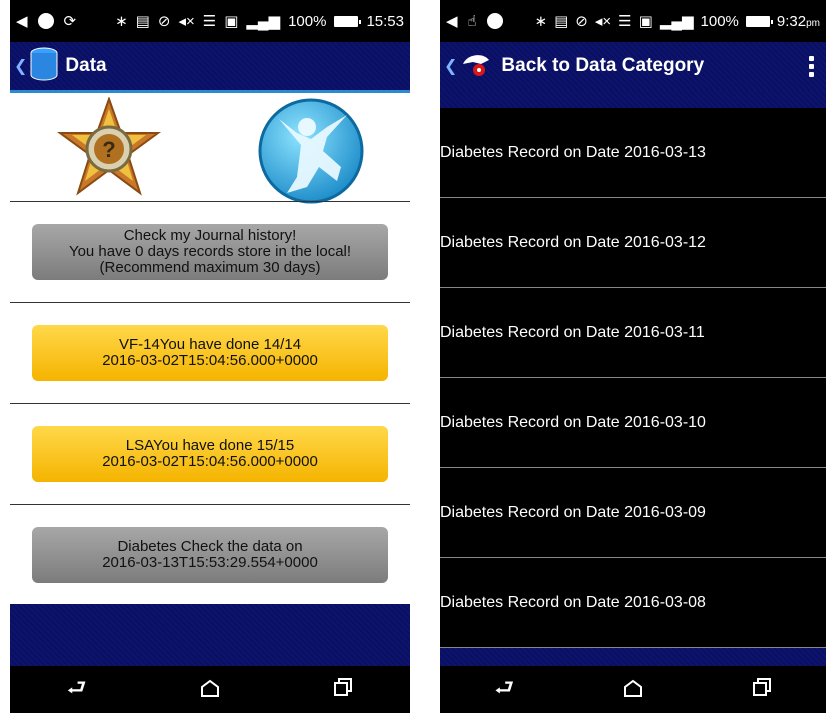  I want to click on list-item: Diabetes Record on Date 2016-03-13, so click(633, 153).